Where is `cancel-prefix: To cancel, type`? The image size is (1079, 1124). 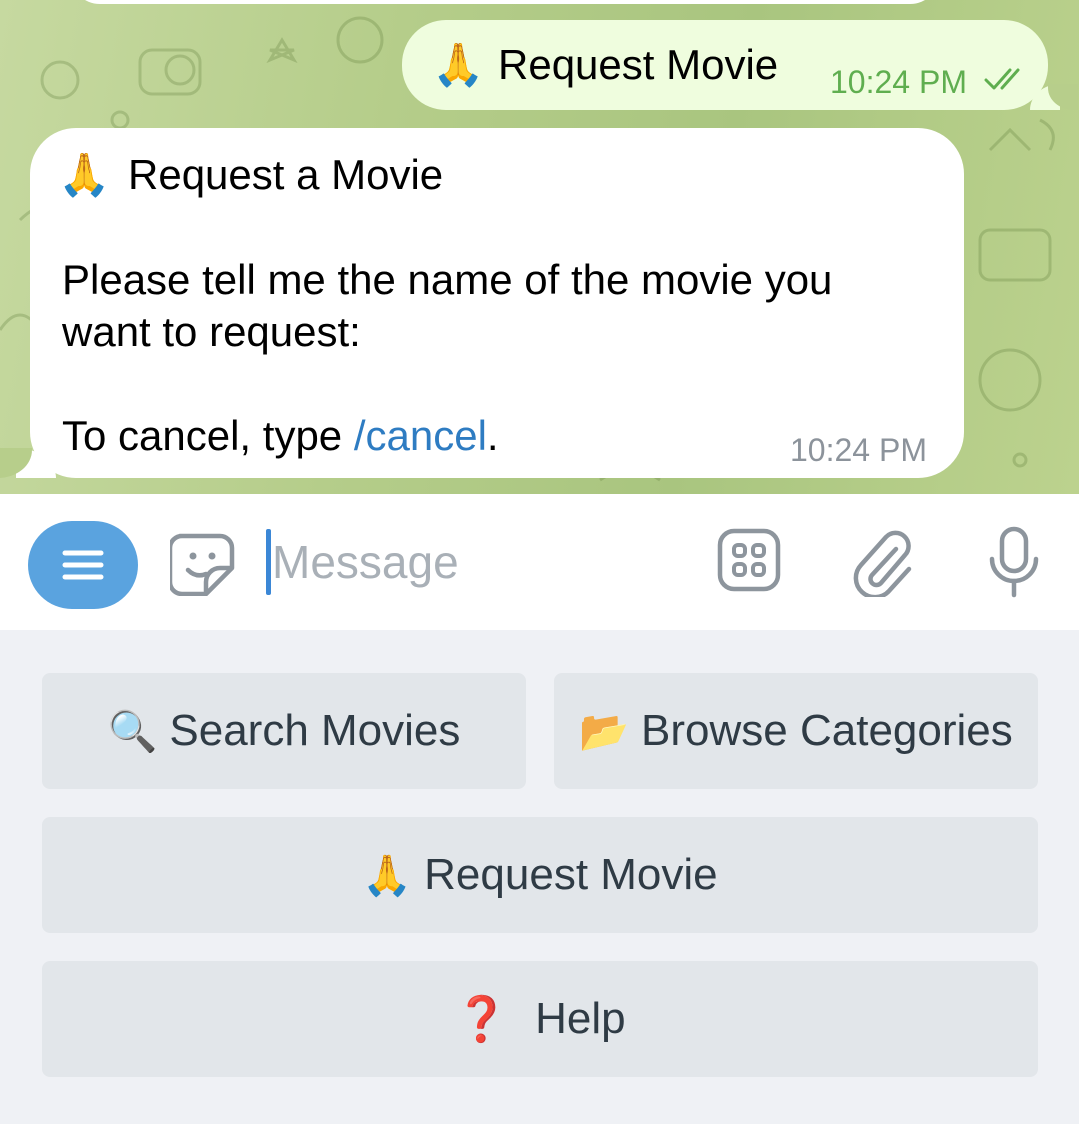
cancel-prefix: To cancel, type is located at coordinates (208, 435).